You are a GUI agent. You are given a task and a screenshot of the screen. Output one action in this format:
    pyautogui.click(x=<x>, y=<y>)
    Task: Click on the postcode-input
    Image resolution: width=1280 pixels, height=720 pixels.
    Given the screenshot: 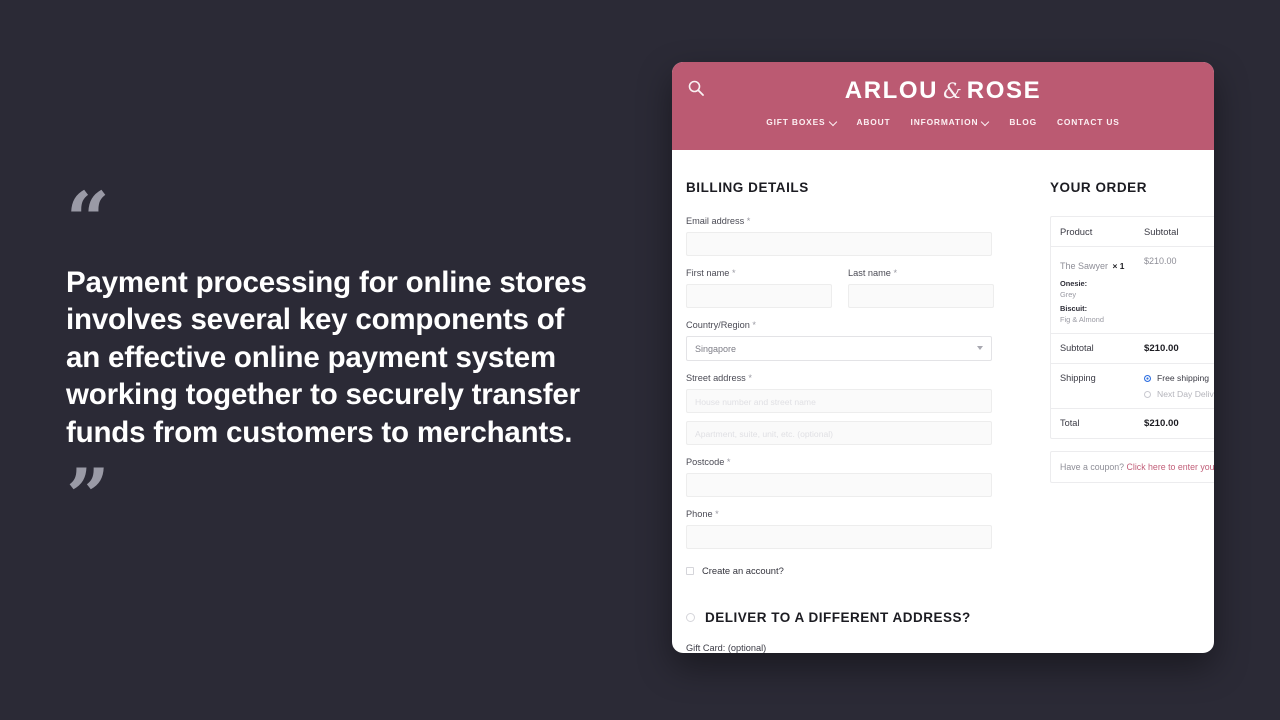 What is the action you would take?
    pyautogui.click(x=839, y=485)
    